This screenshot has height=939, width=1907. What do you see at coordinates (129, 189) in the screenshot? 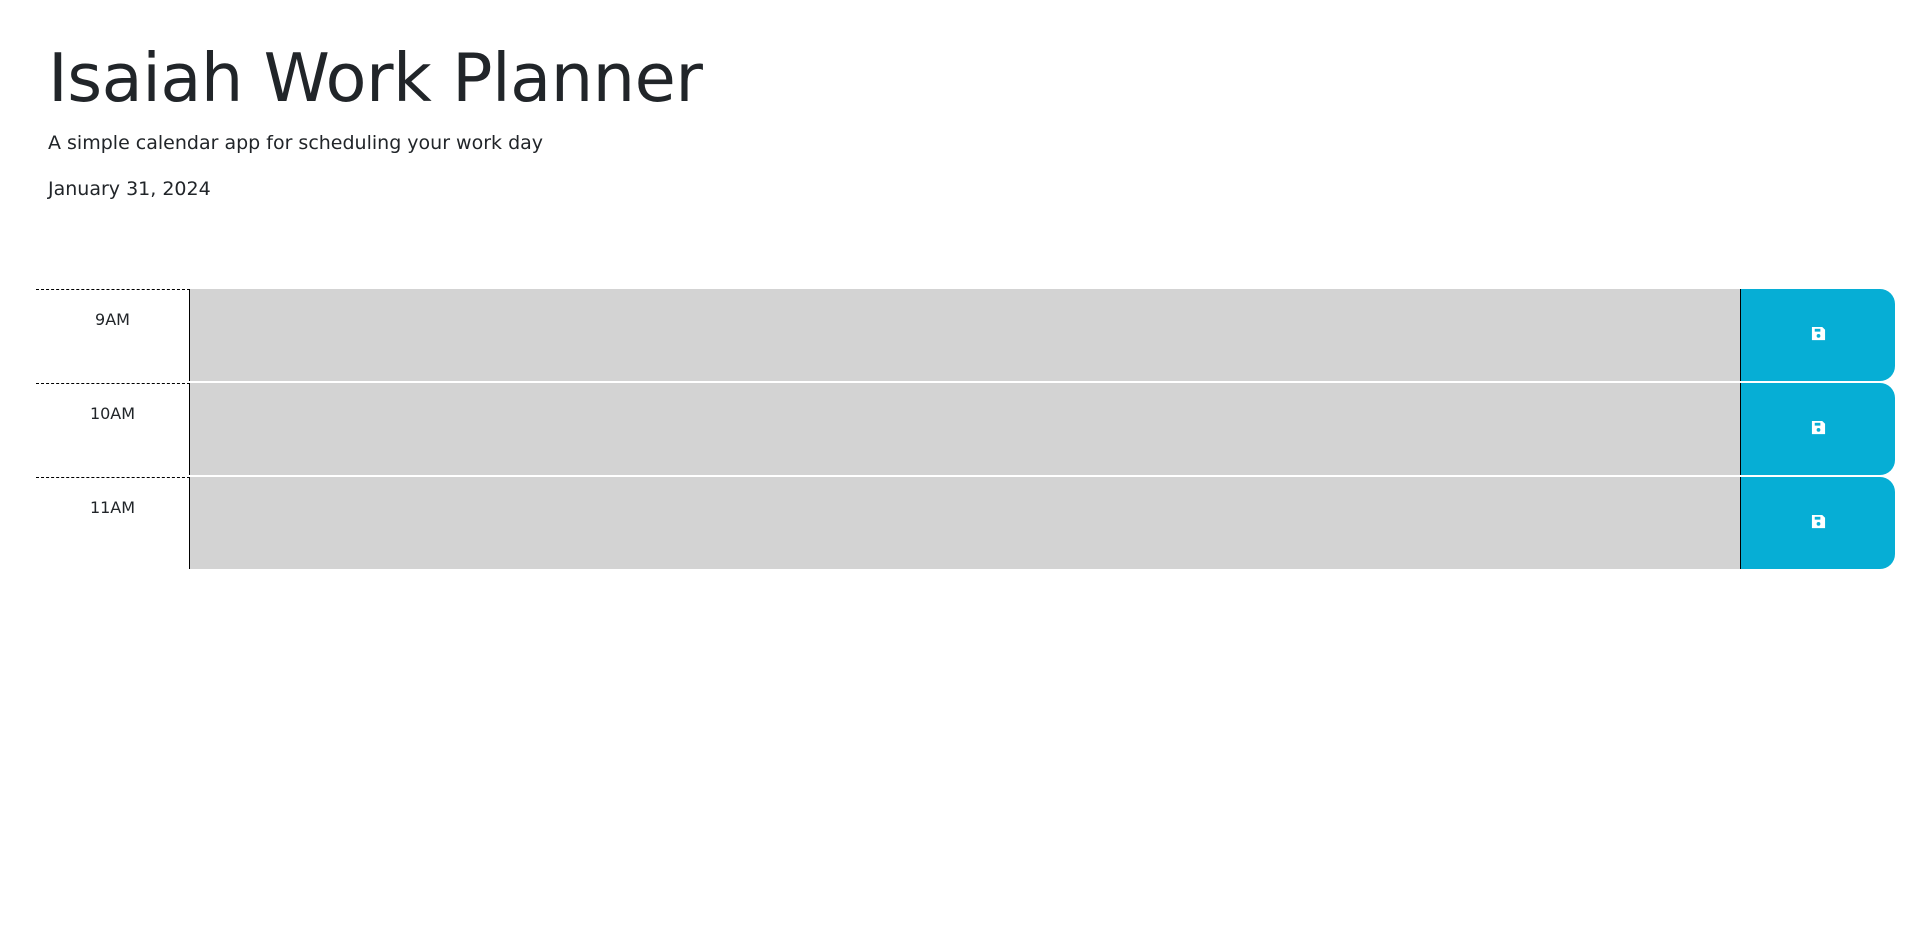
I see `current-date: January 31, 2024` at bounding box center [129, 189].